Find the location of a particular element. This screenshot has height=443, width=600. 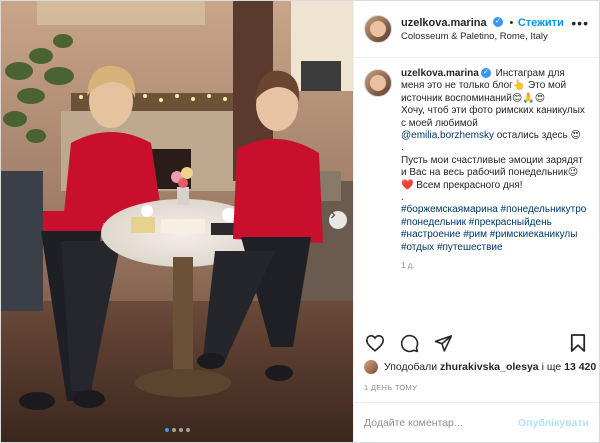

liker-avatar is located at coordinates (371, 367).